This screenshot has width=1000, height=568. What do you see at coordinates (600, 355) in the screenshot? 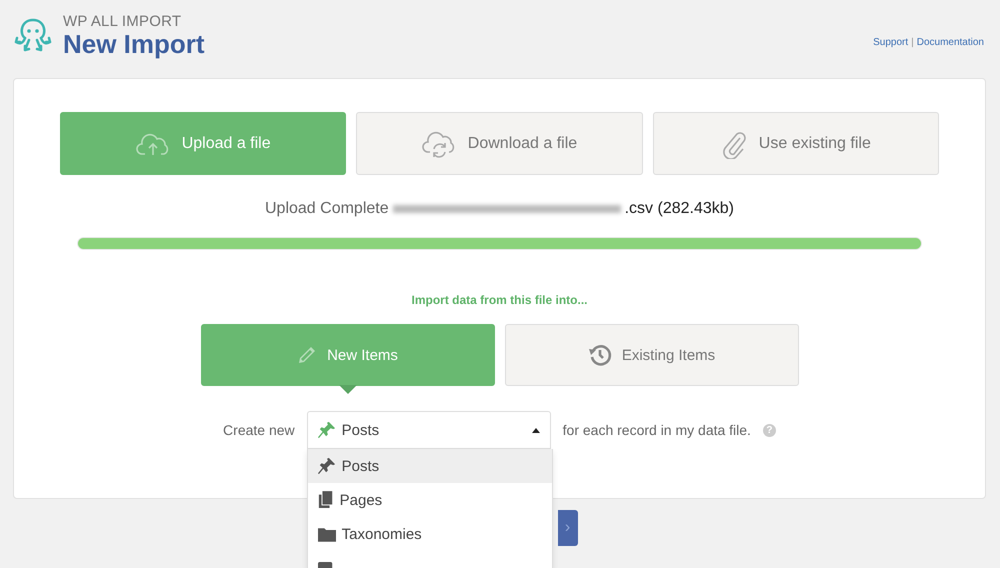
I see `history-icon` at bounding box center [600, 355].